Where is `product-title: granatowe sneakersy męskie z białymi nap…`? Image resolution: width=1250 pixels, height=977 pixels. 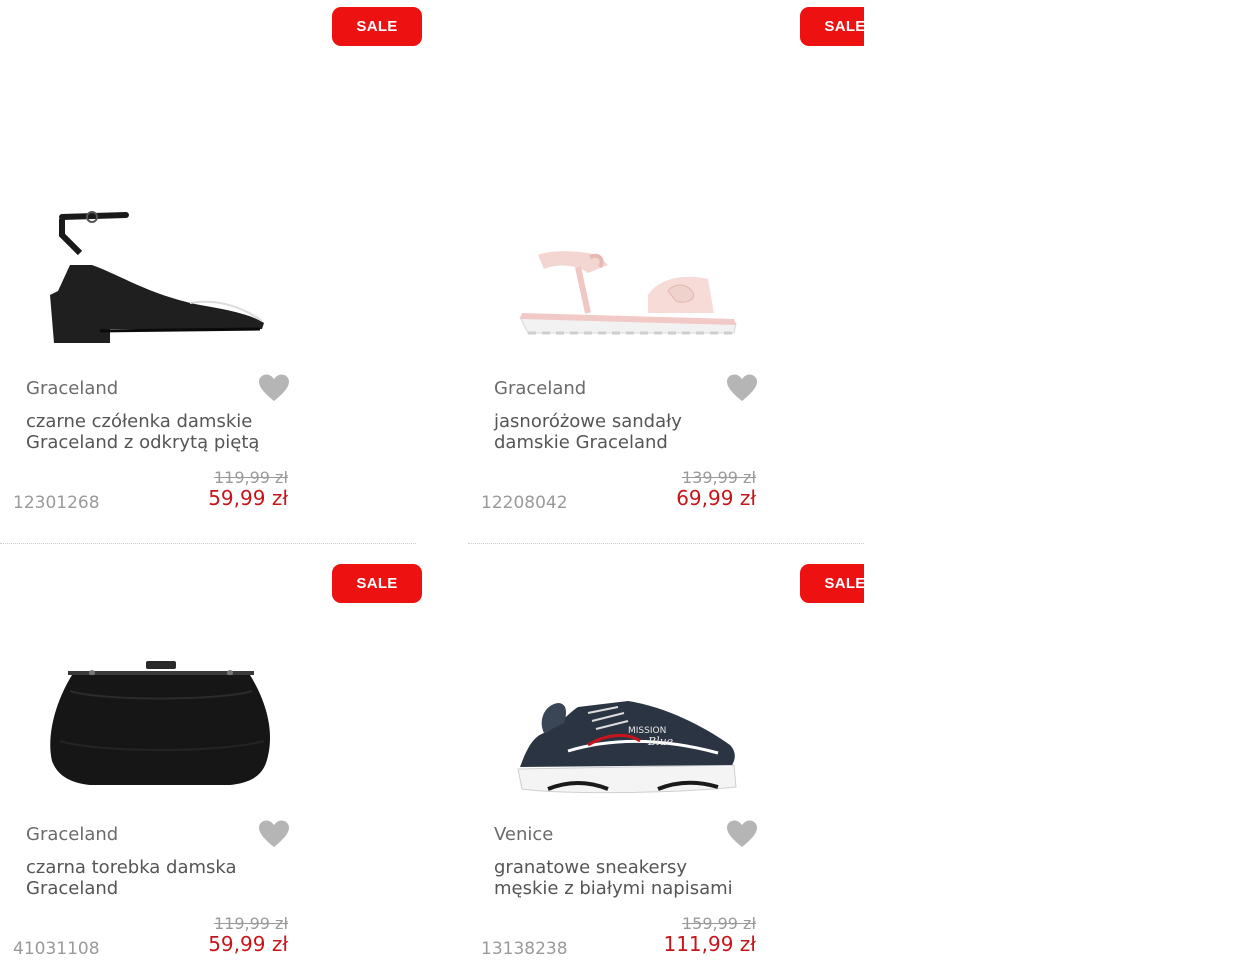 product-title: granatowe sneakersy męskie z białymi nap… is located at coordinates (624, 878).